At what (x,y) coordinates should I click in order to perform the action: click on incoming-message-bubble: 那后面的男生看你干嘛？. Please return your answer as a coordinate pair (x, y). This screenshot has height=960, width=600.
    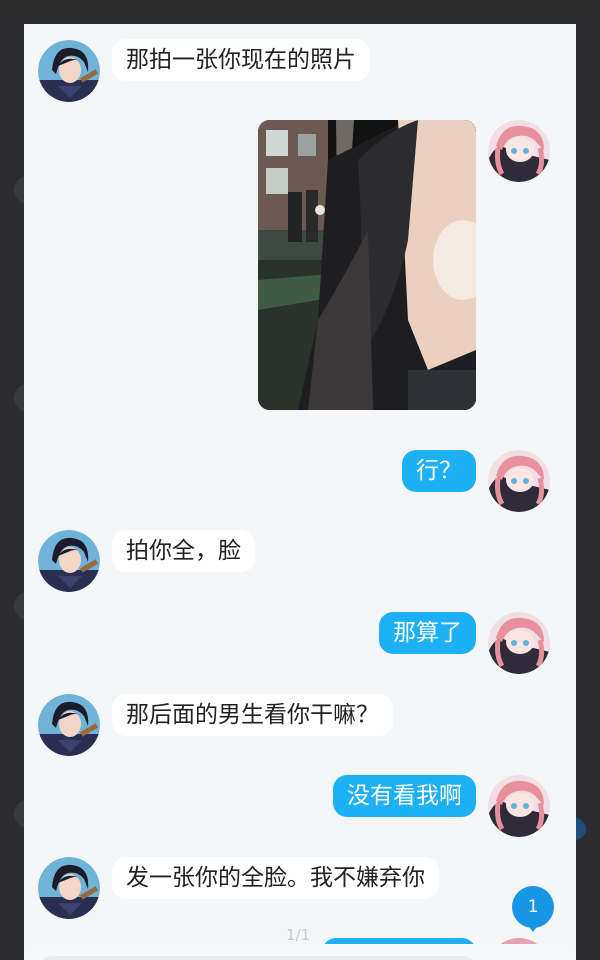
    Looking at the image, I should click on (252, 715).